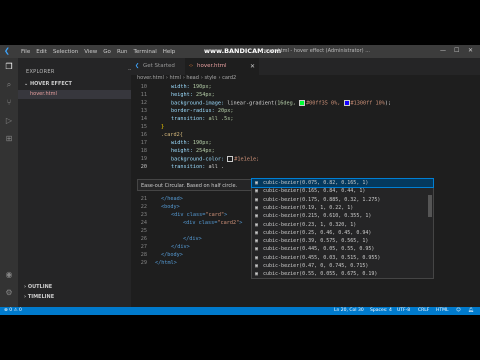  I want to click on account-icon: ◉, so click(9, 275).